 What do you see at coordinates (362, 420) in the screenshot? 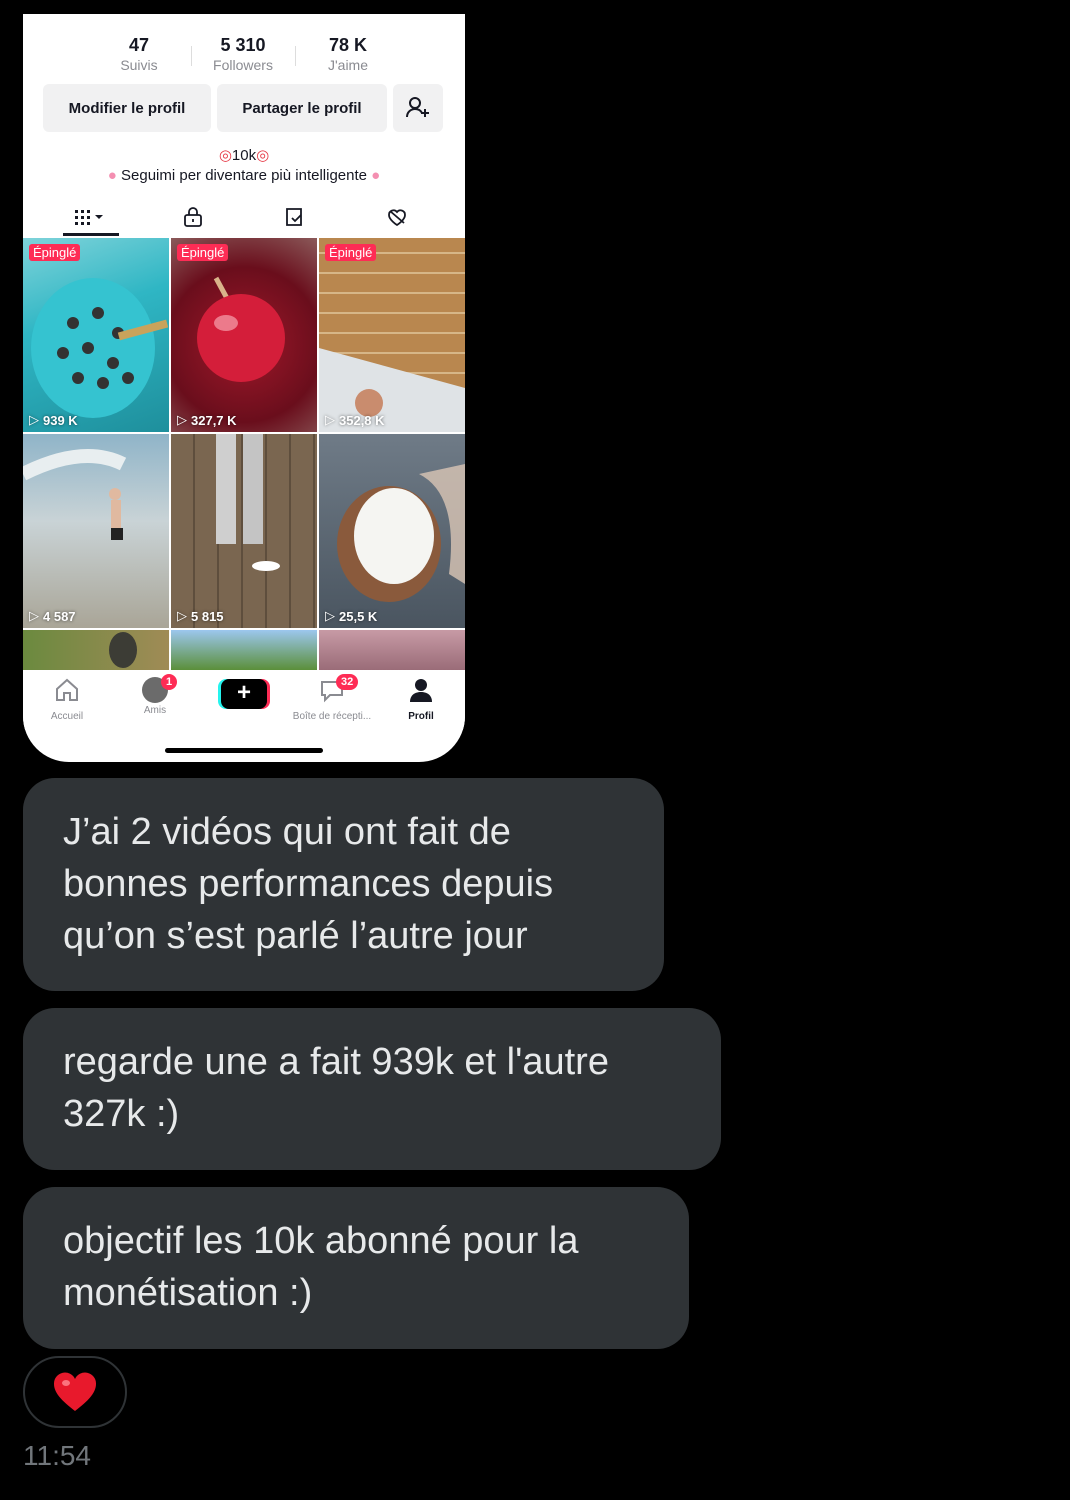
I see `view-count-value: 352,8 K` at bounding box center [362, 420].